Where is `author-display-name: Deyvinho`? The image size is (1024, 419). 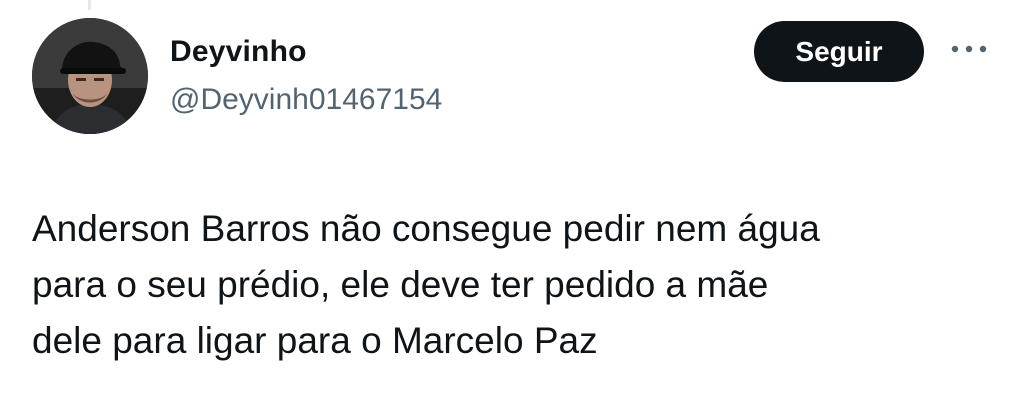 author-display-name: Deyvinho is located at coordinates (238, 52).